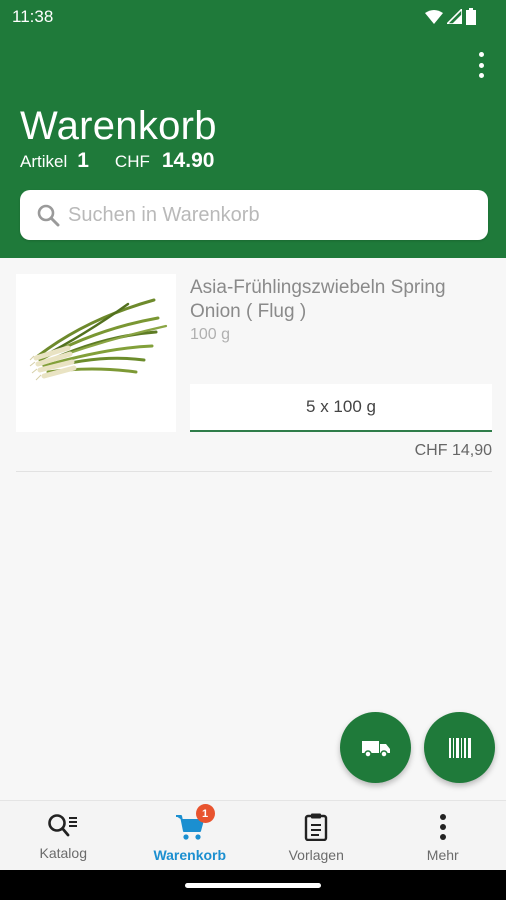  Describe the element at coordinates (253, 17) in the screenshot. I see `status-bar: 11:38` at that location.